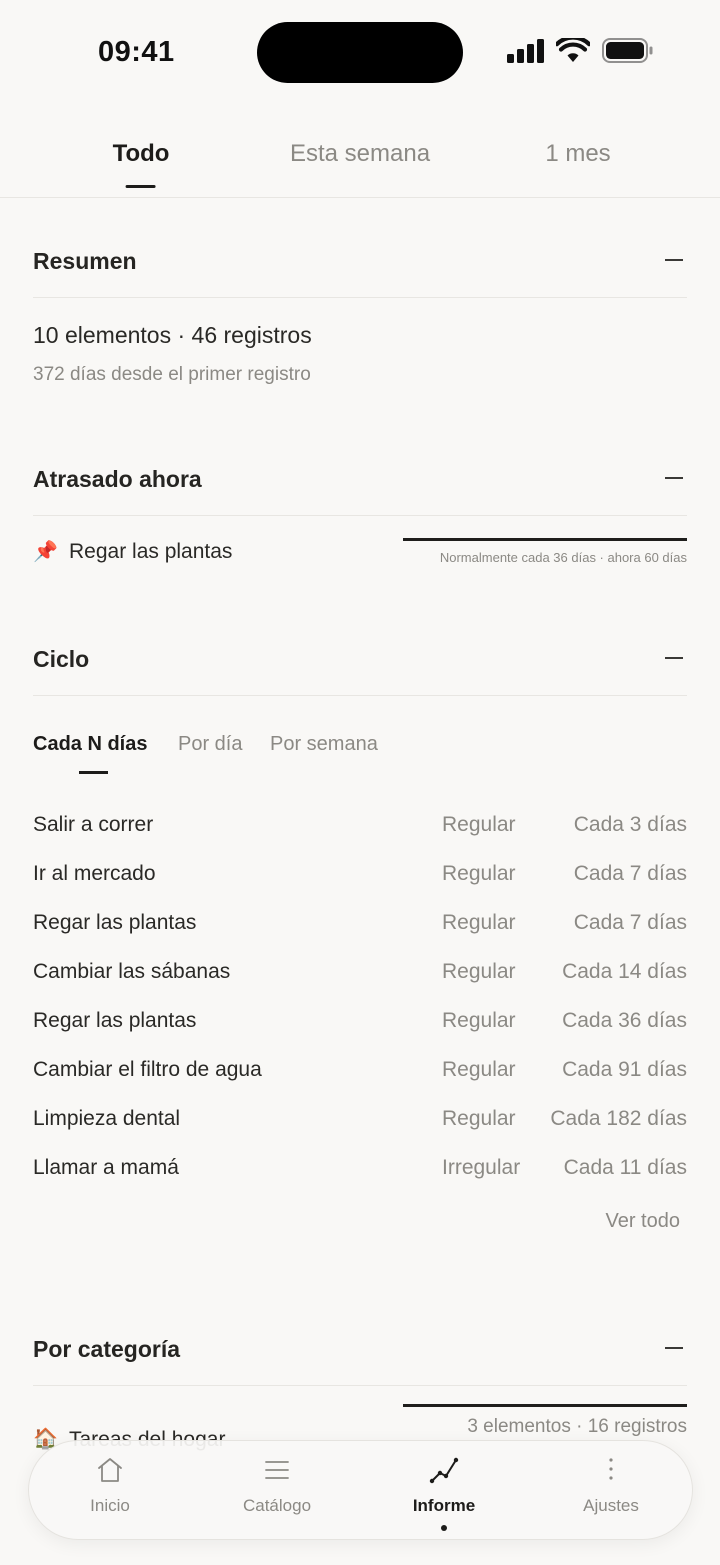 This screenshot has height=1565, width=720. What do you see at coordinates (360, 1490) in the screenshot?
I see `bottom-navigation: Inicio Catálogo Informe Ajustes` at bounding box center [360, 1490].